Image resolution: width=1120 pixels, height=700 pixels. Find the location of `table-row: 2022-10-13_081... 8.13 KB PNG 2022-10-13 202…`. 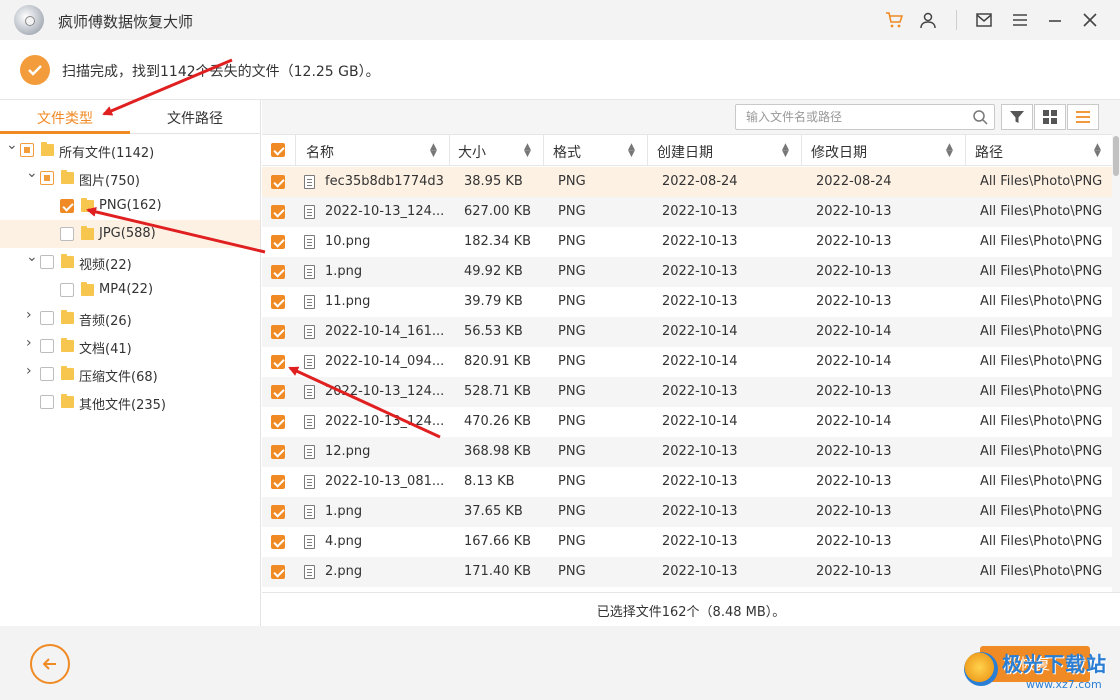

table-row: 2022-10-13_081... 8.13 KB PNG 2022-10-13 202… is located at coordinates (687, 482).